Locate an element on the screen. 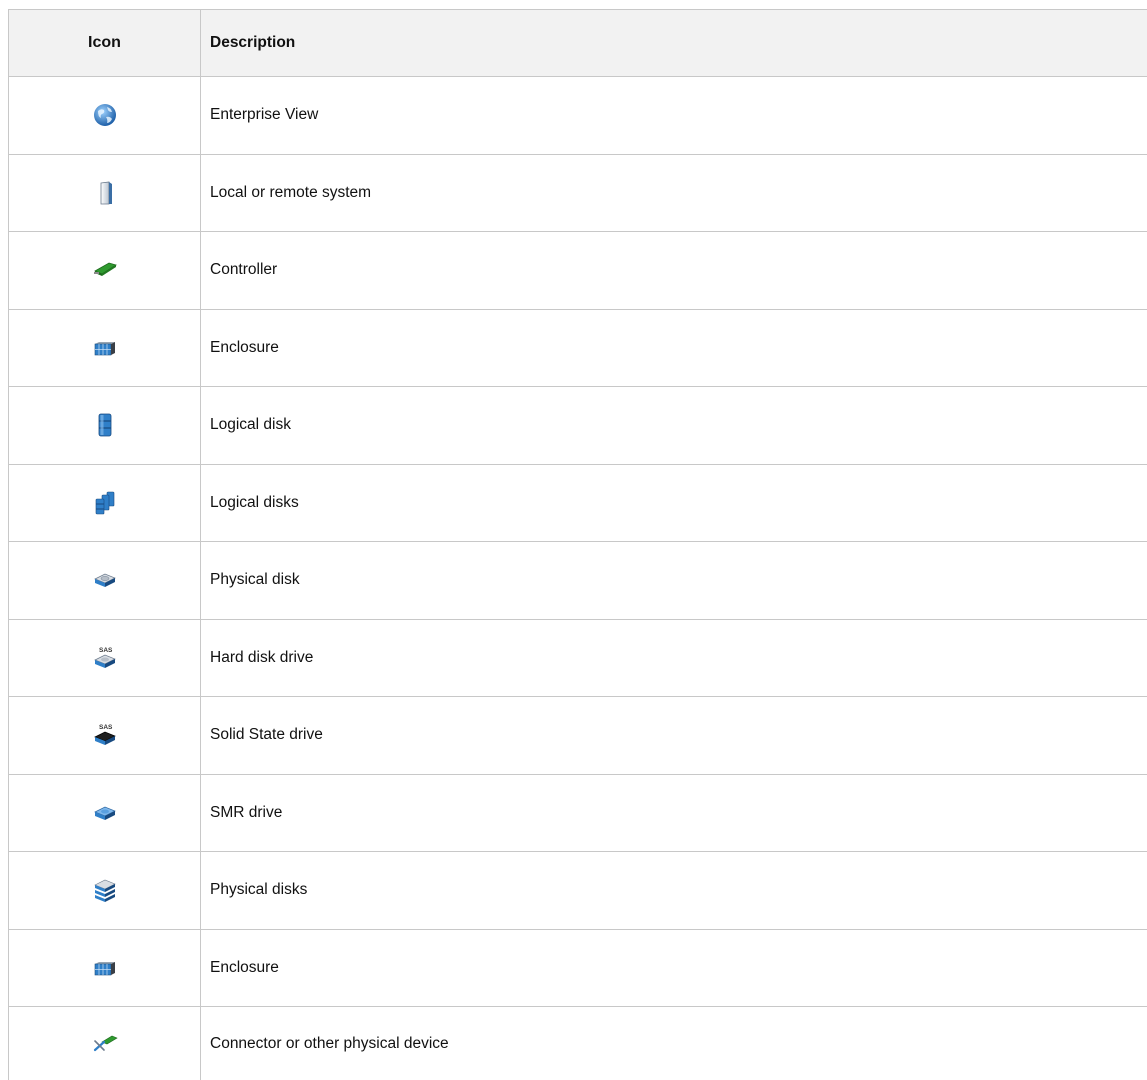 The height and width of the screenshot is (1080, 1147). row-description: Enterprise View is located at coordinates (264, 115).